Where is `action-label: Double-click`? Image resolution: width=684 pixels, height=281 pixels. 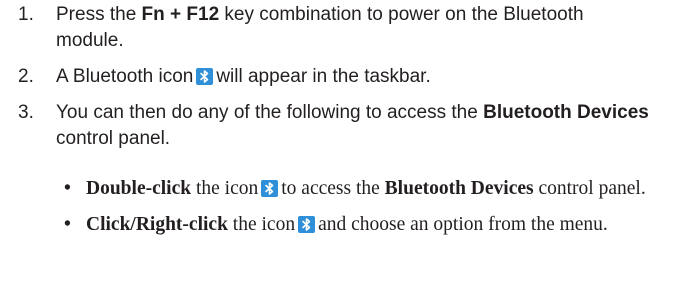
action-label: Double-click is located at coordinates (139, 188).